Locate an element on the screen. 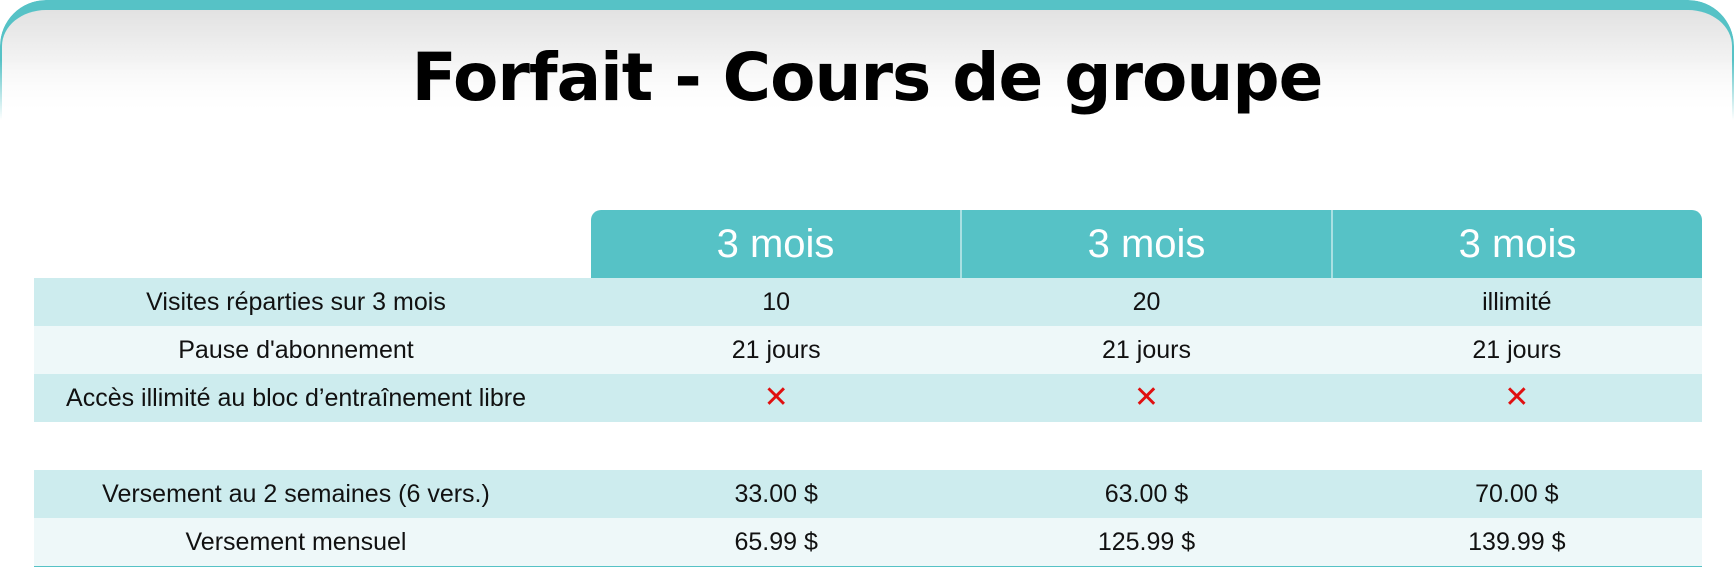  price-cell: 33.00 $ is located at coordinates (776, 493).